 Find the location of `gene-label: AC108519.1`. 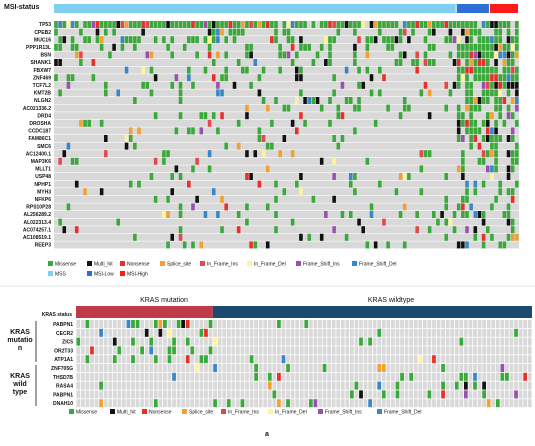

gene-label: AC108519.1 is located at coordinates (37, 238).